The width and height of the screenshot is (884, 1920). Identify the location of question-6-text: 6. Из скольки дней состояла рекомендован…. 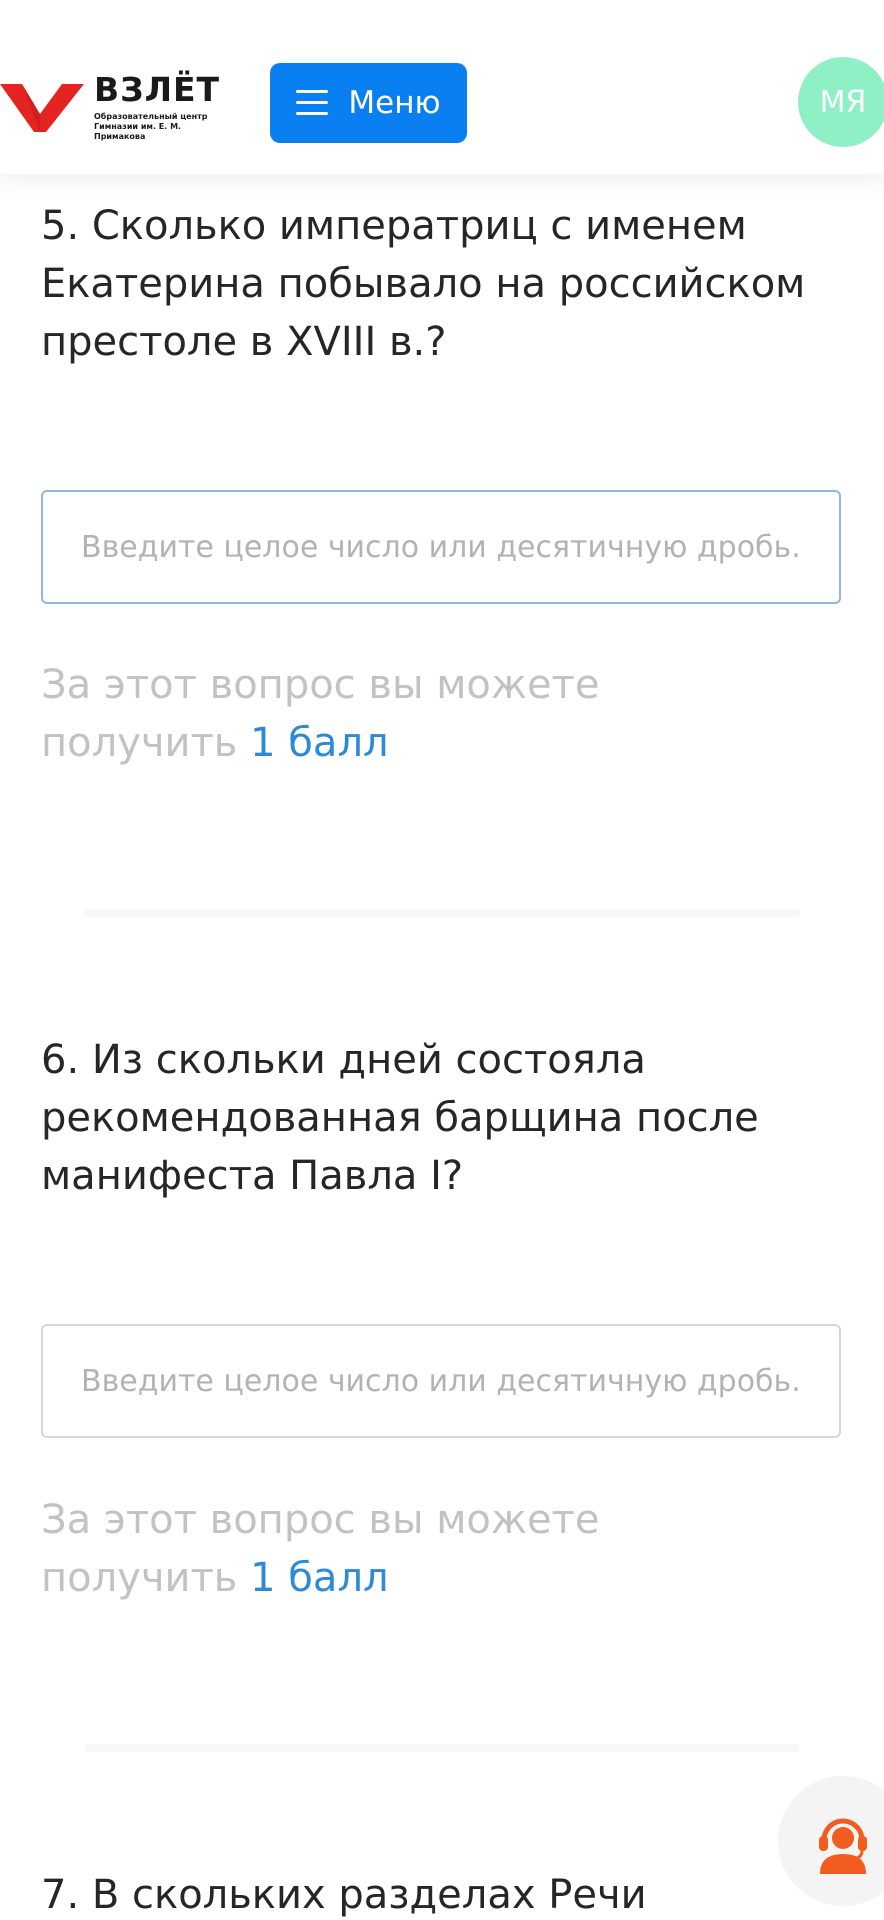
(400, 1118).